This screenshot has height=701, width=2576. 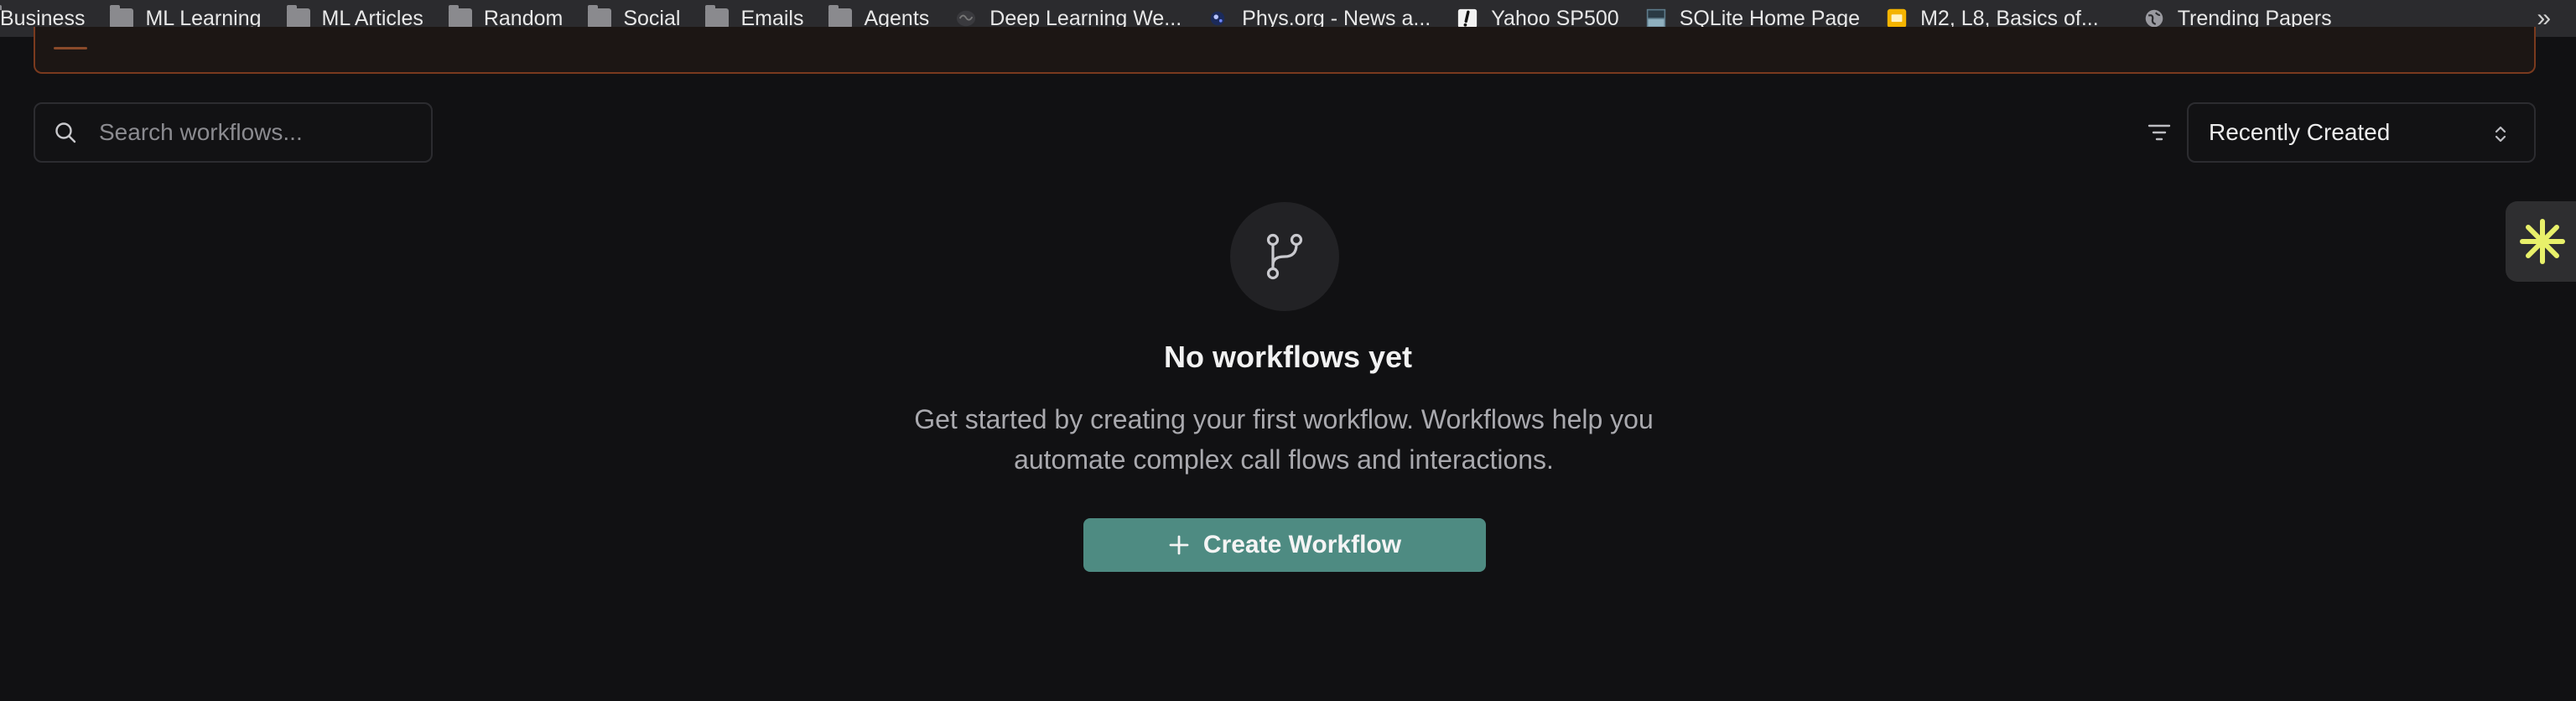 What do you see at coordinates (966, 18) in the screenshot?
I see `brain-favicon` at bounding box center [966, 18].